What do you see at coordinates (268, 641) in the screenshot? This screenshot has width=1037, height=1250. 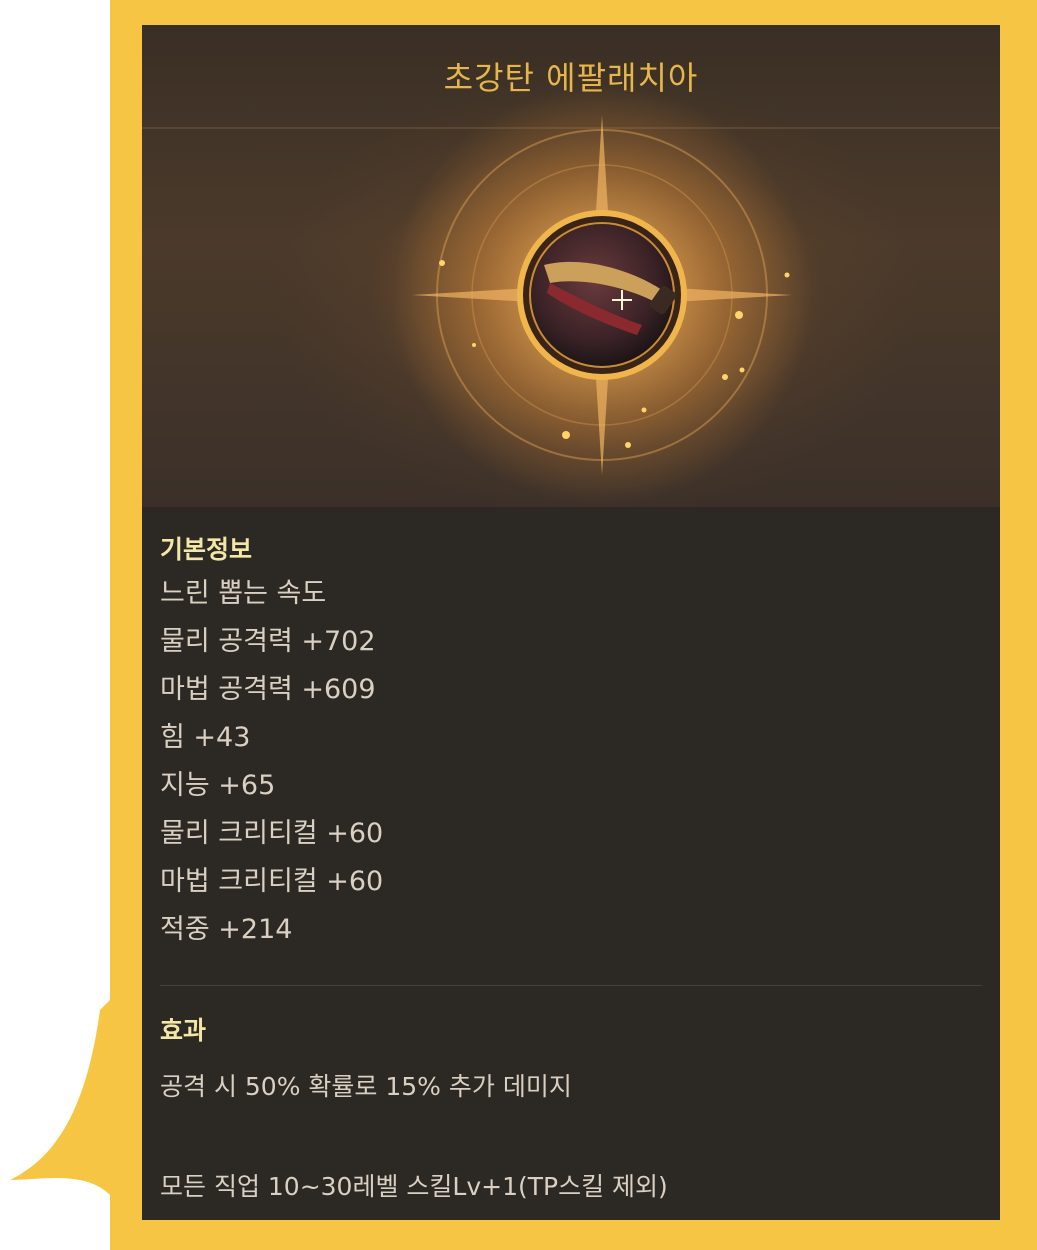 I see `stat-physical-attack: 물리 공격력 +702` at bounding box center [268, 641].